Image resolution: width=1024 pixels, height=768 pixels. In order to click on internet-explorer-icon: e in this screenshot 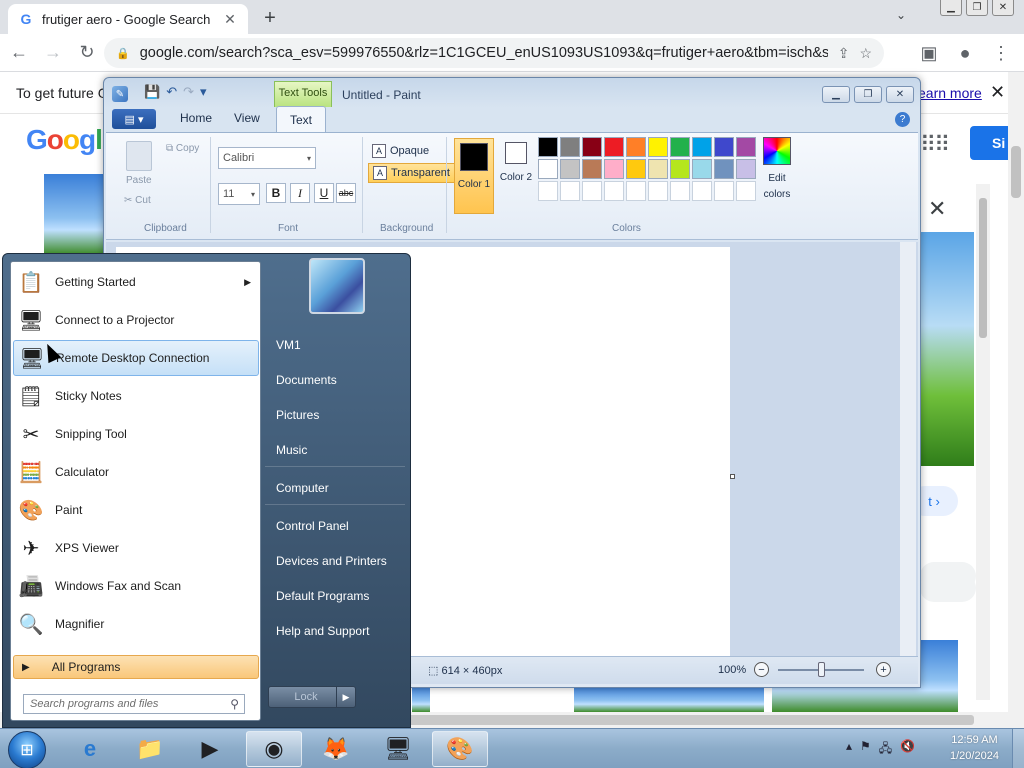, I will do `click(90, 749)`.